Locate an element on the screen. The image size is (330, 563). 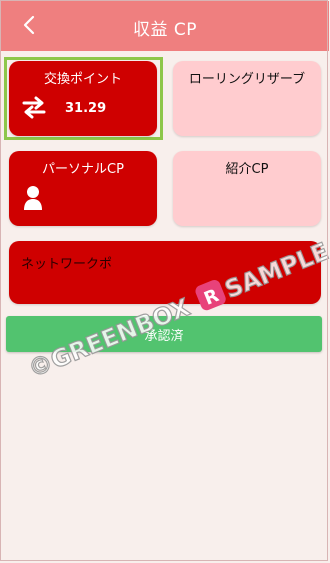
rolling-reserve-label: ローリングリザーブ is located at coordinates (247, 79).